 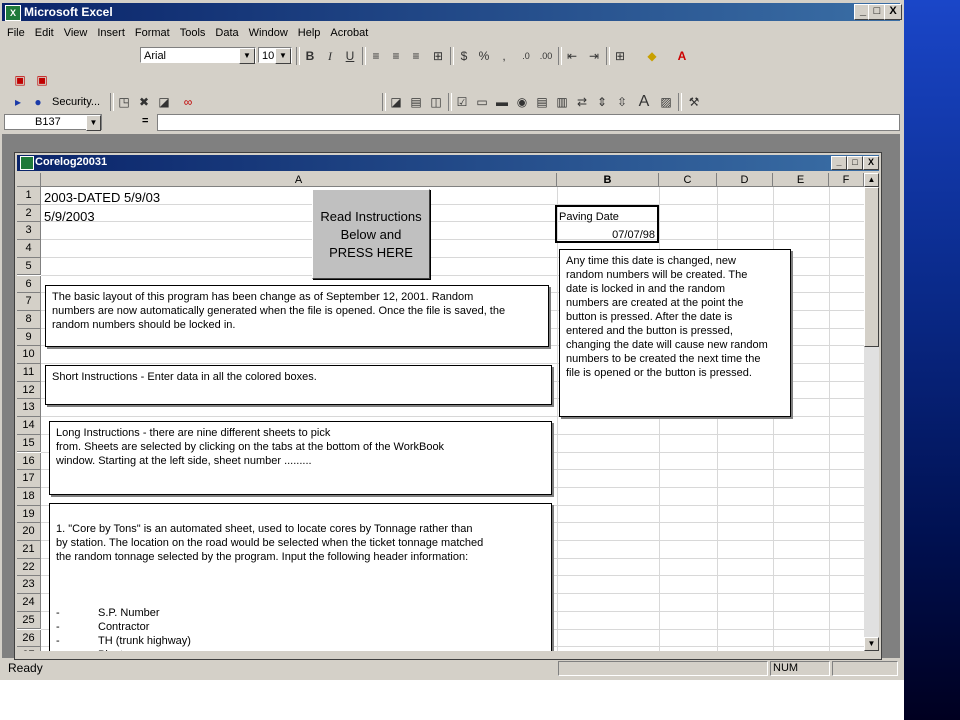 I want to click on increase-indent-icon: ⇥, so click(x=594, y=56).